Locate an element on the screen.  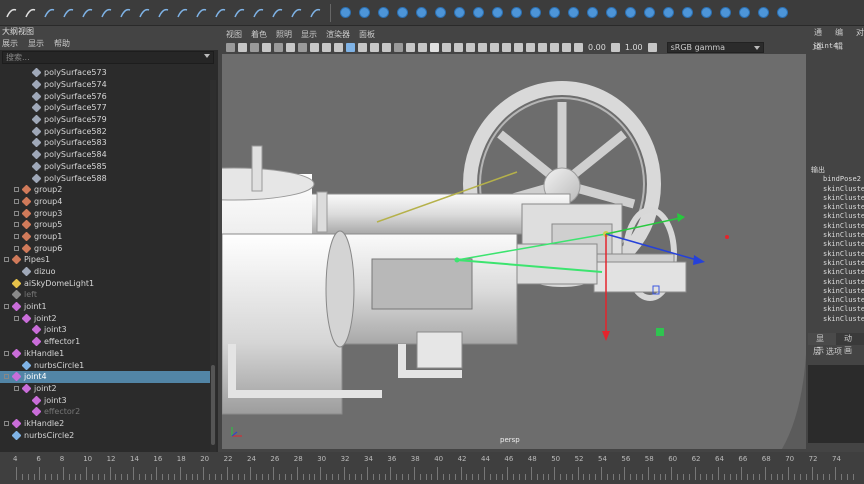
exposure-value: 0.00 is located at coordinates (597, 47).